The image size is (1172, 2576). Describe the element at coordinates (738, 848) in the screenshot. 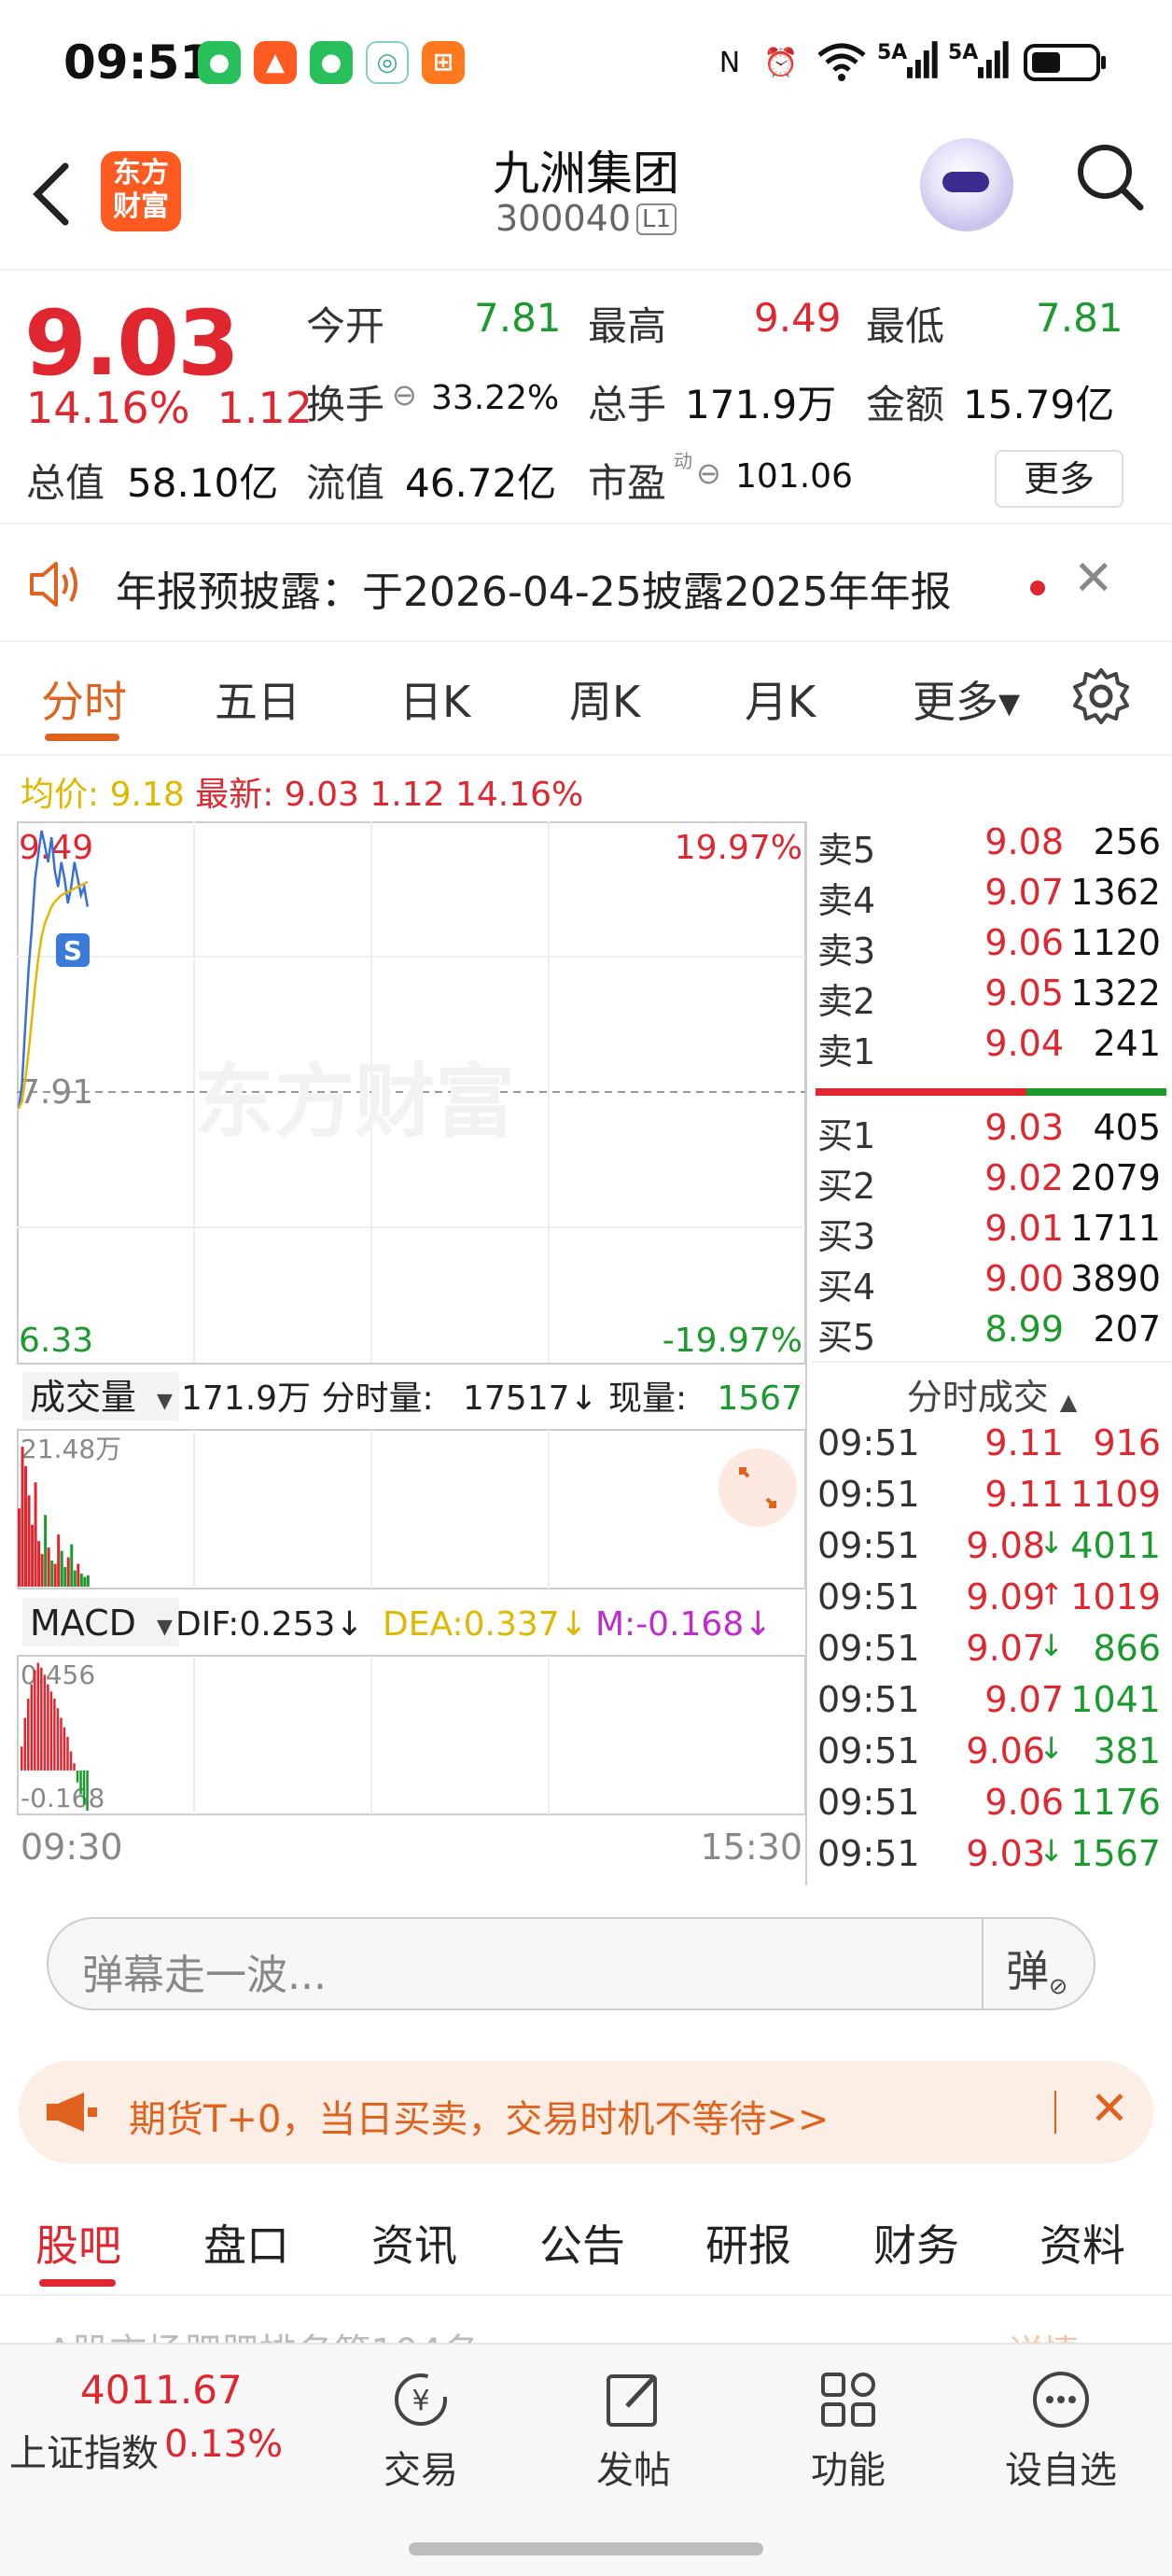

I see `top-pct-label: 19.97%` at that location.